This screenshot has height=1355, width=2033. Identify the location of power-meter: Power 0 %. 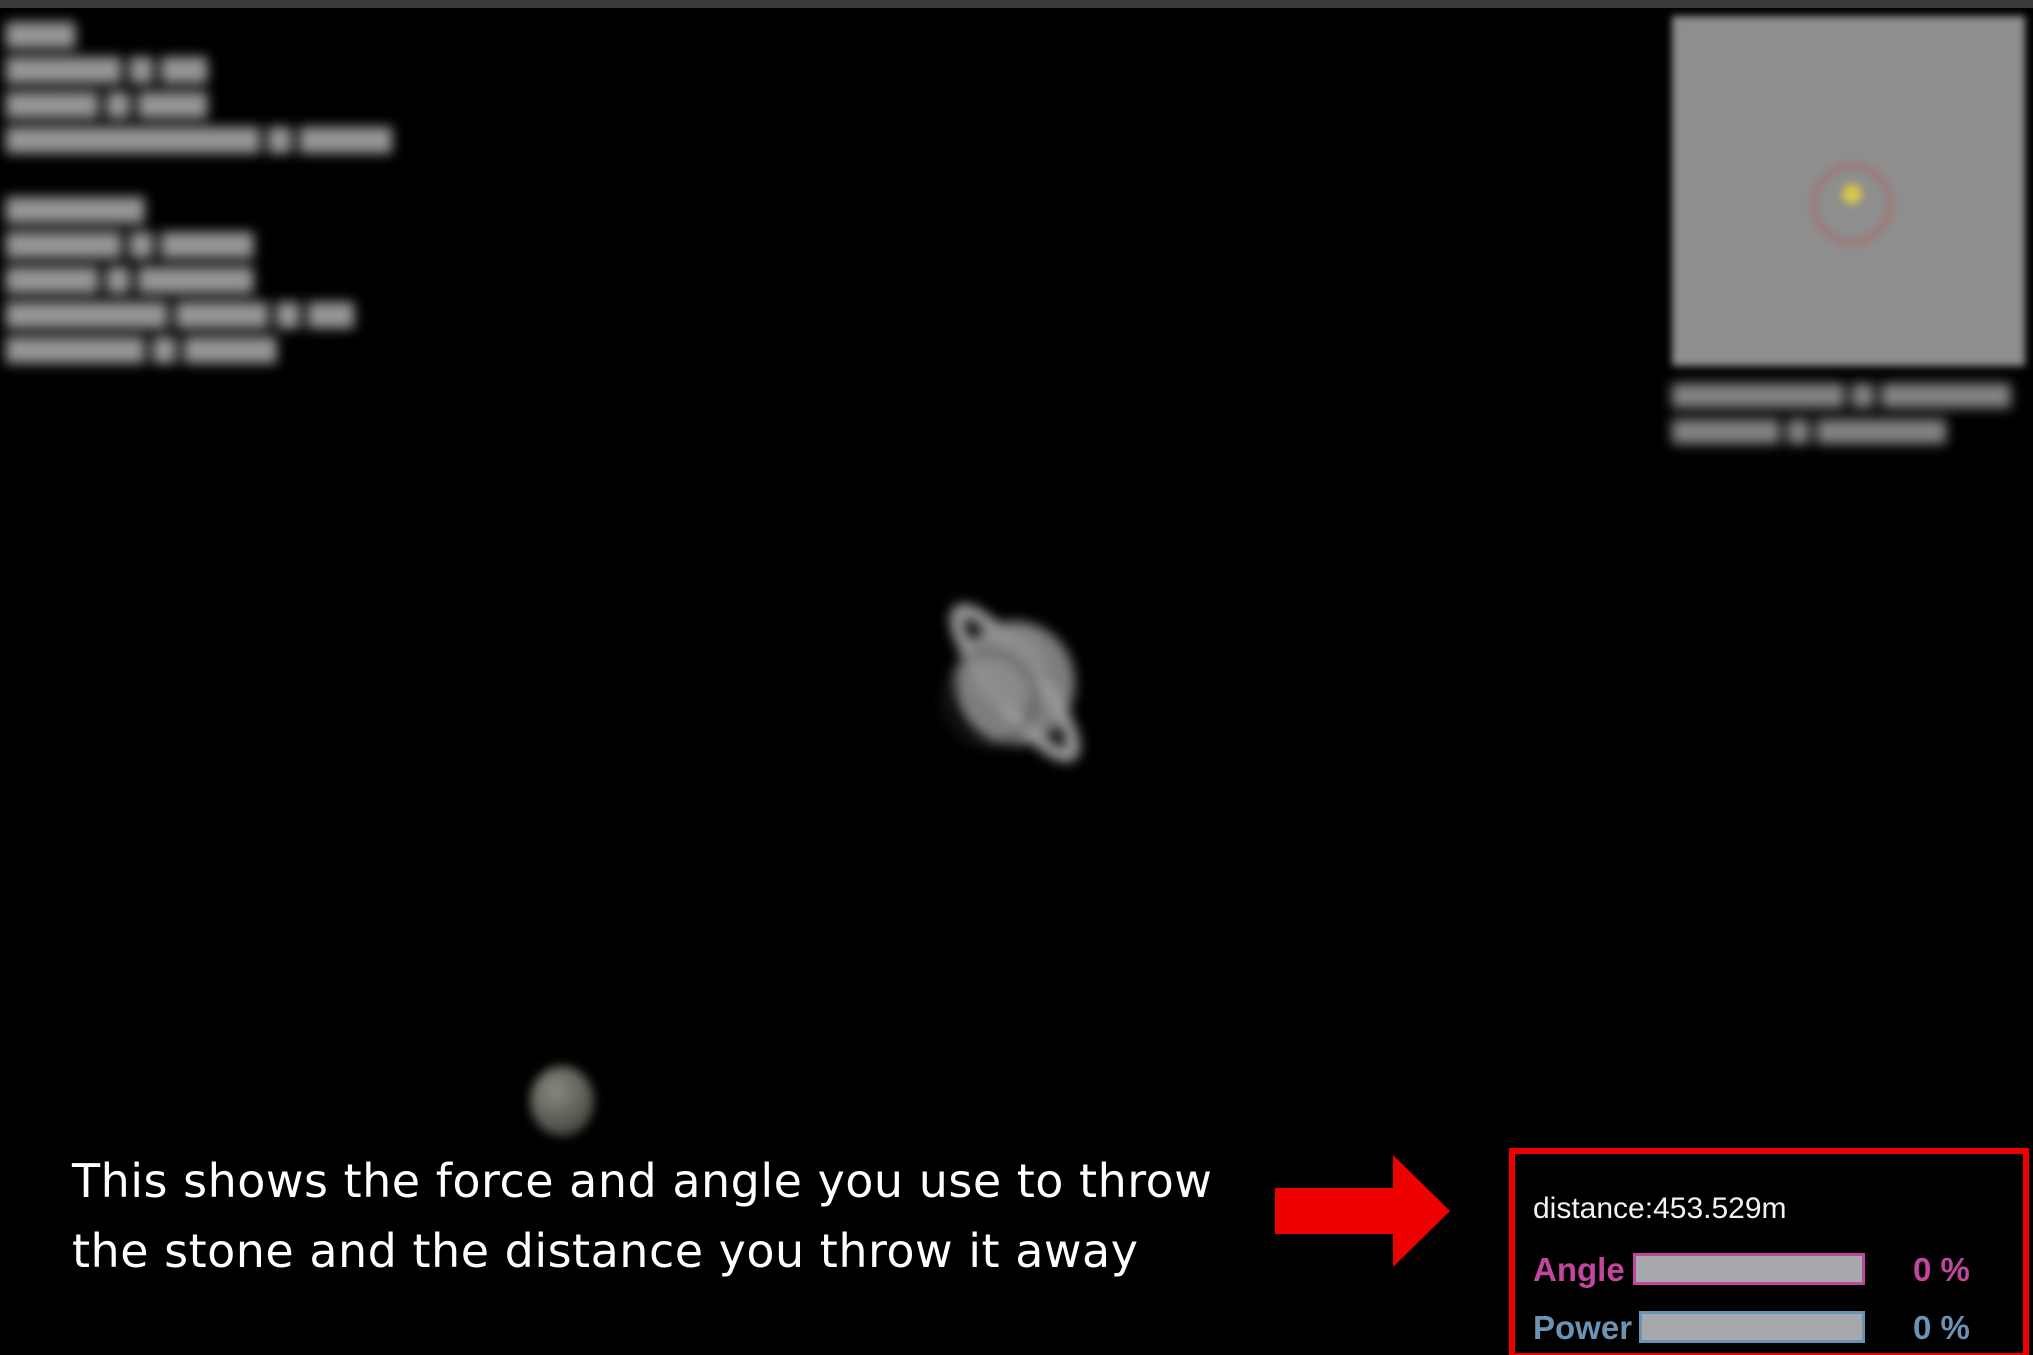
(1768, 1328).